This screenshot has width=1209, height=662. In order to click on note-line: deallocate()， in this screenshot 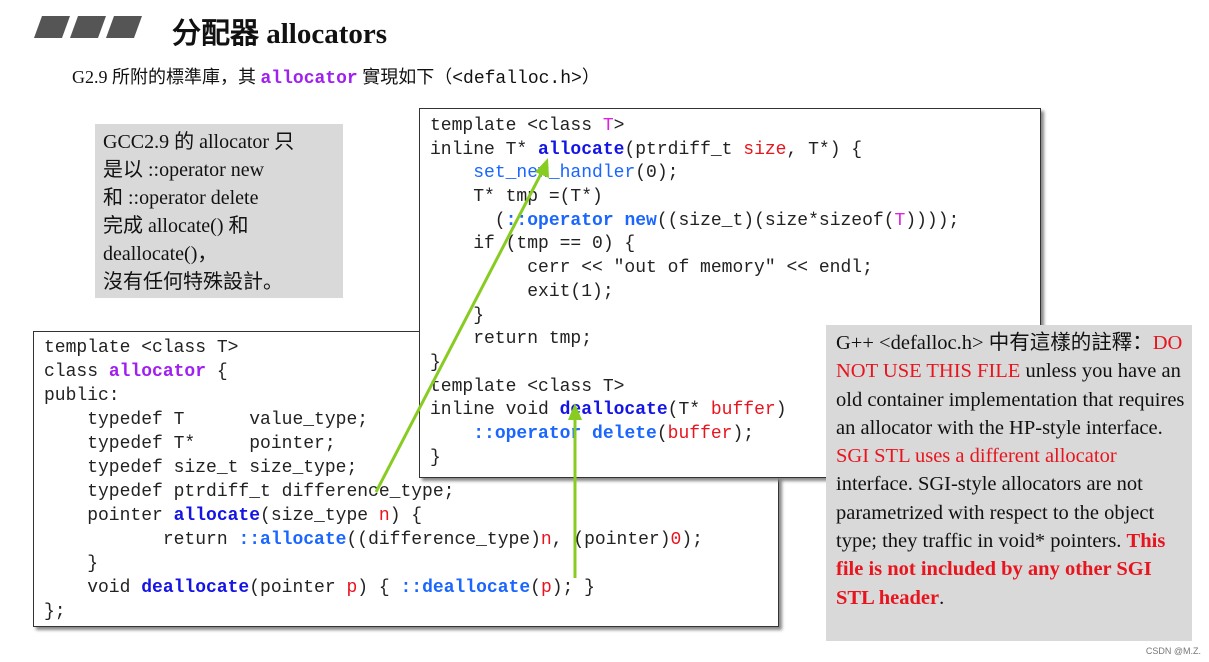, I will do `click(160, 254)`.